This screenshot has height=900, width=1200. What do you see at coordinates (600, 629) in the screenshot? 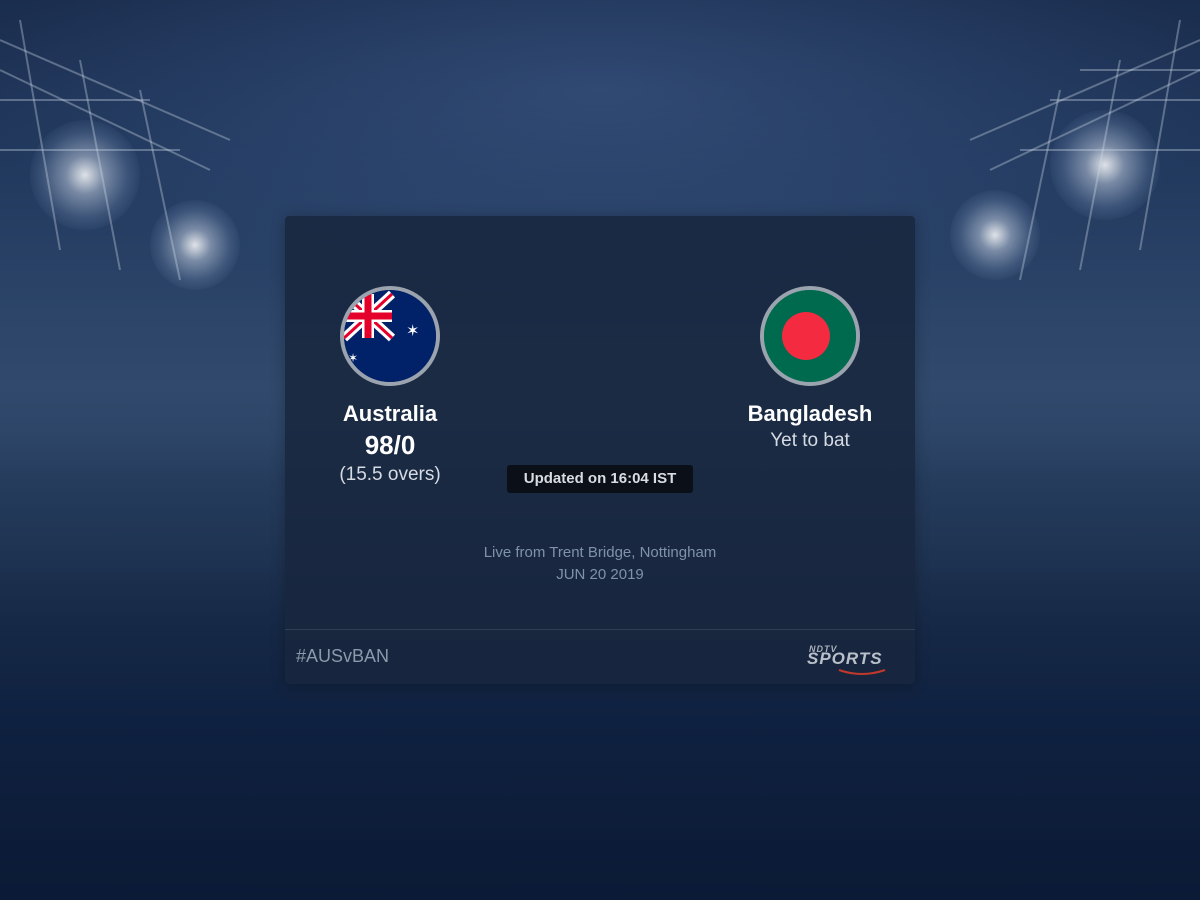
I see `footer-divider` at bounding box center [600, 629].